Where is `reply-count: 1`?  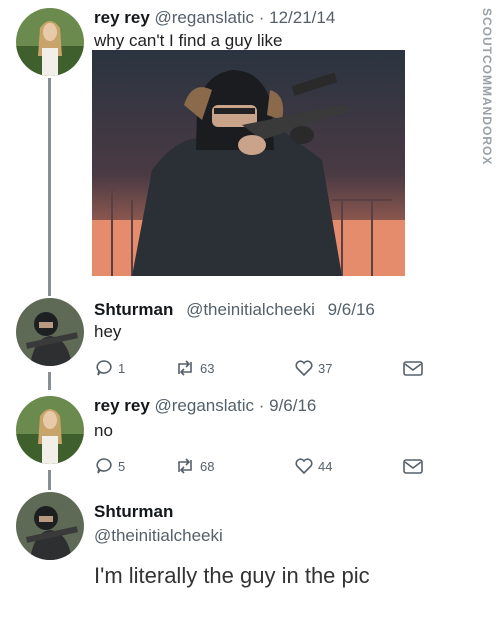 reply-count: 1 is located at coordinates (122, 368).